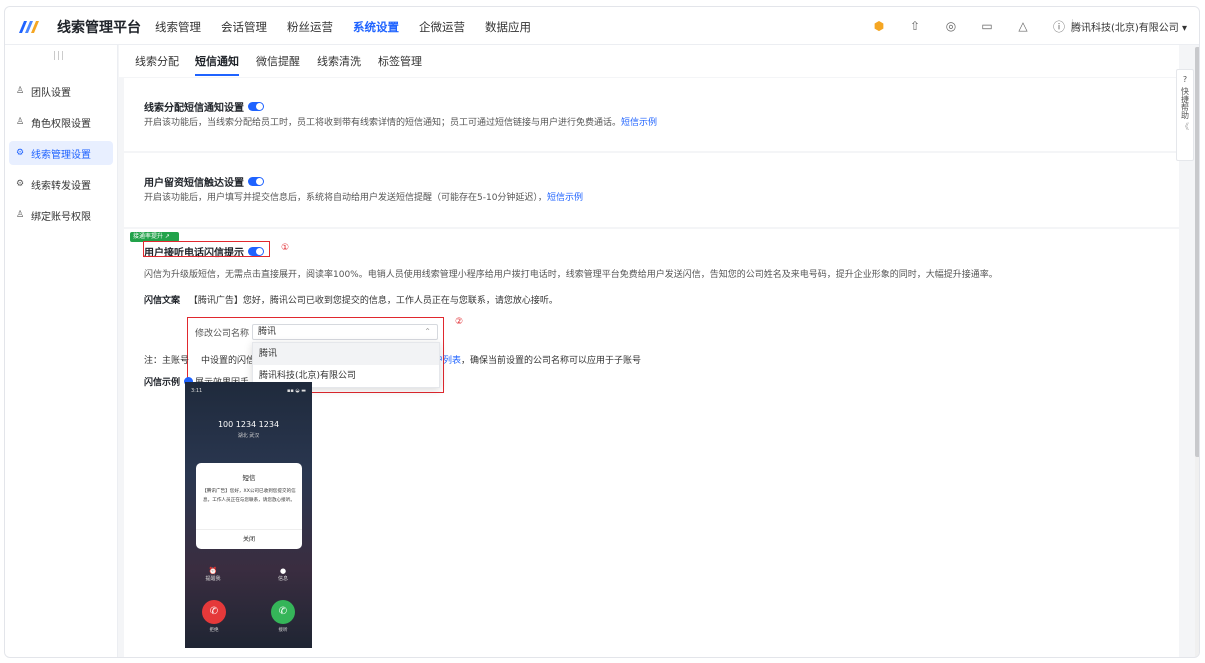 The height and width of the screenshot is (663, 1205). I want to click on sidebar-item-label: 线索管理设置, so click(61, 155).